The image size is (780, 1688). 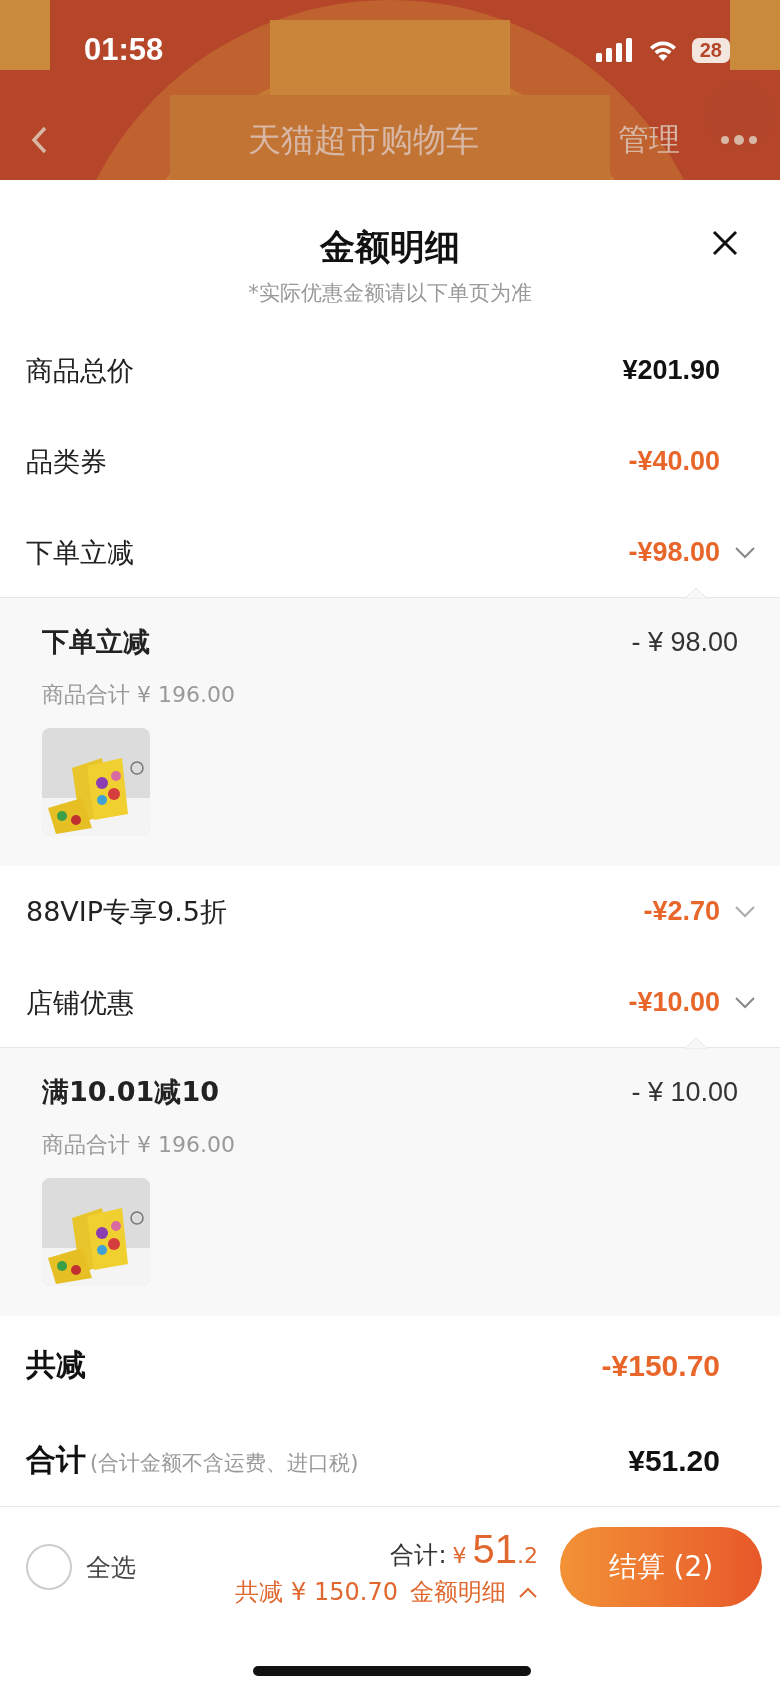 I want to click on amount-text: -¥2.70, so click(x=681, y=911).